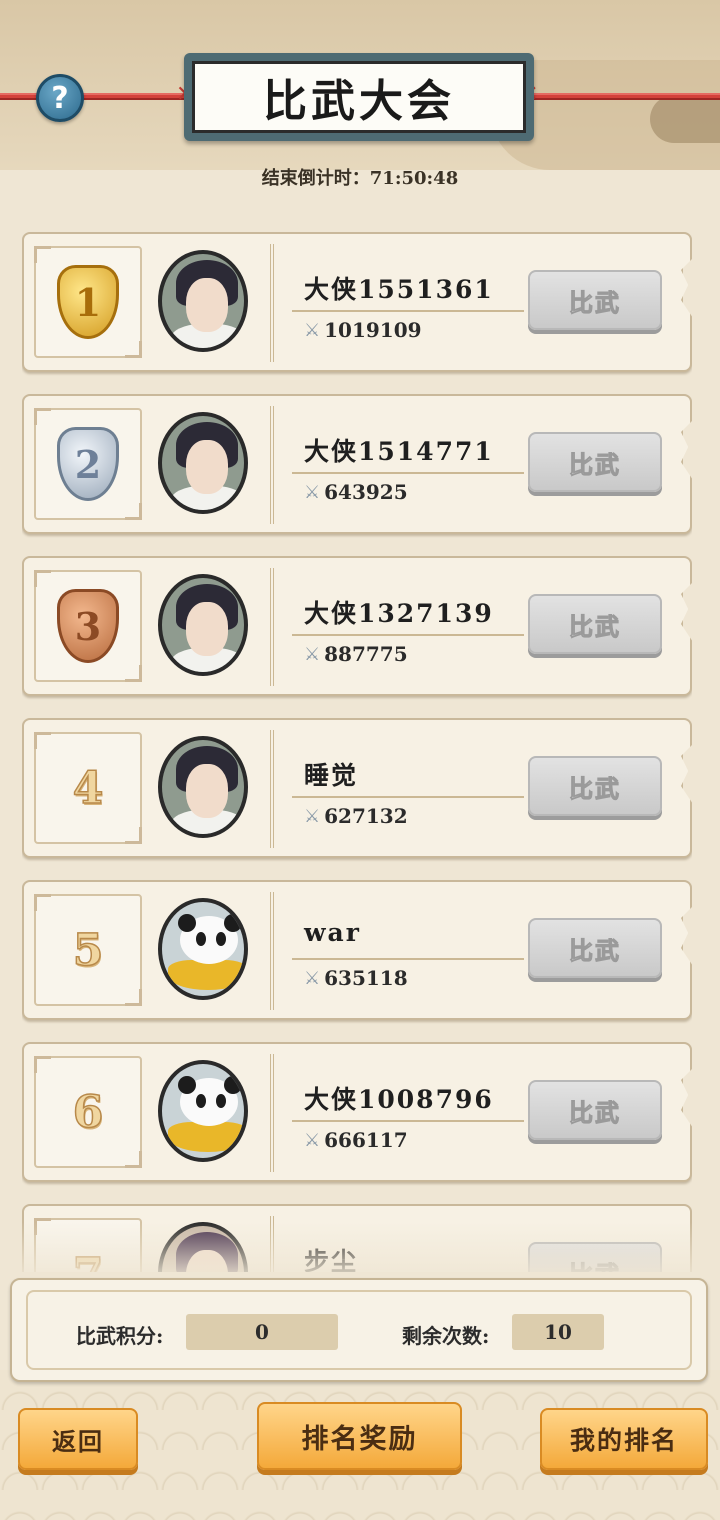 This screenshot has width=720, height=1520. I want to click on rank-badge: 3, so click(88, 626).